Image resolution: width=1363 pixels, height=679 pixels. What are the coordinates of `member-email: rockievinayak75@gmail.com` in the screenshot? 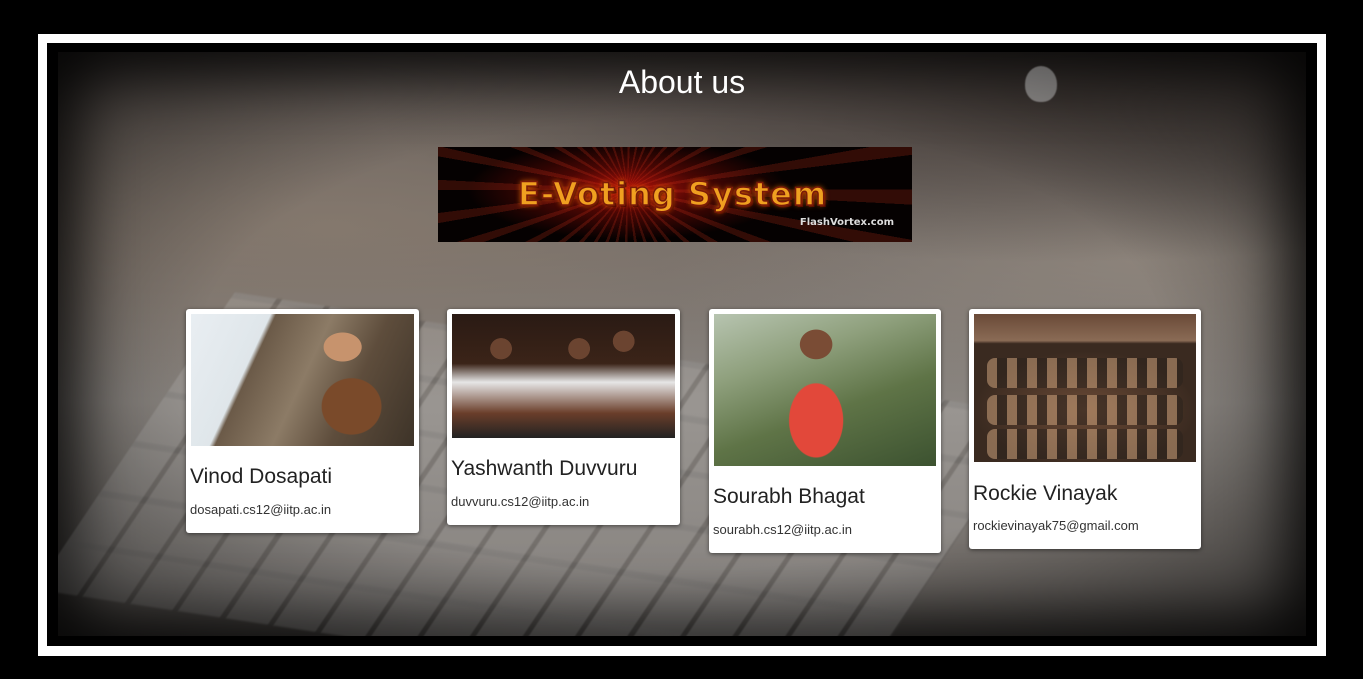 It's located at (1056, 525).